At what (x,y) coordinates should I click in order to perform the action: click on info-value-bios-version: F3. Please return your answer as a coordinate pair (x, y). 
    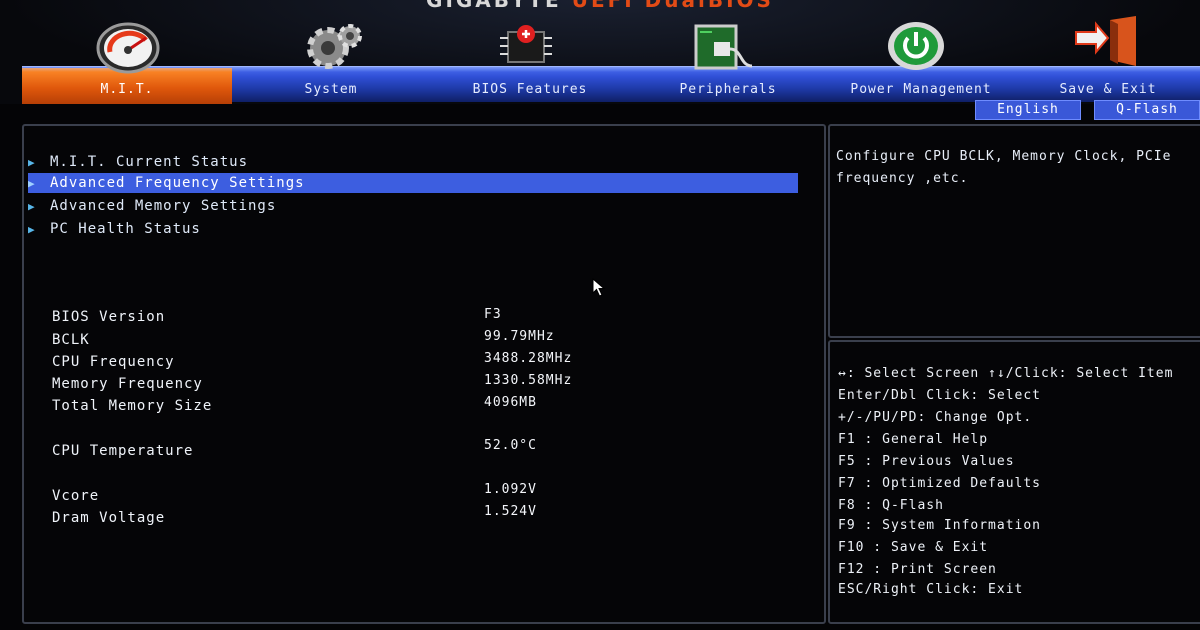
    Looking at the image, I should click on (493, 314).